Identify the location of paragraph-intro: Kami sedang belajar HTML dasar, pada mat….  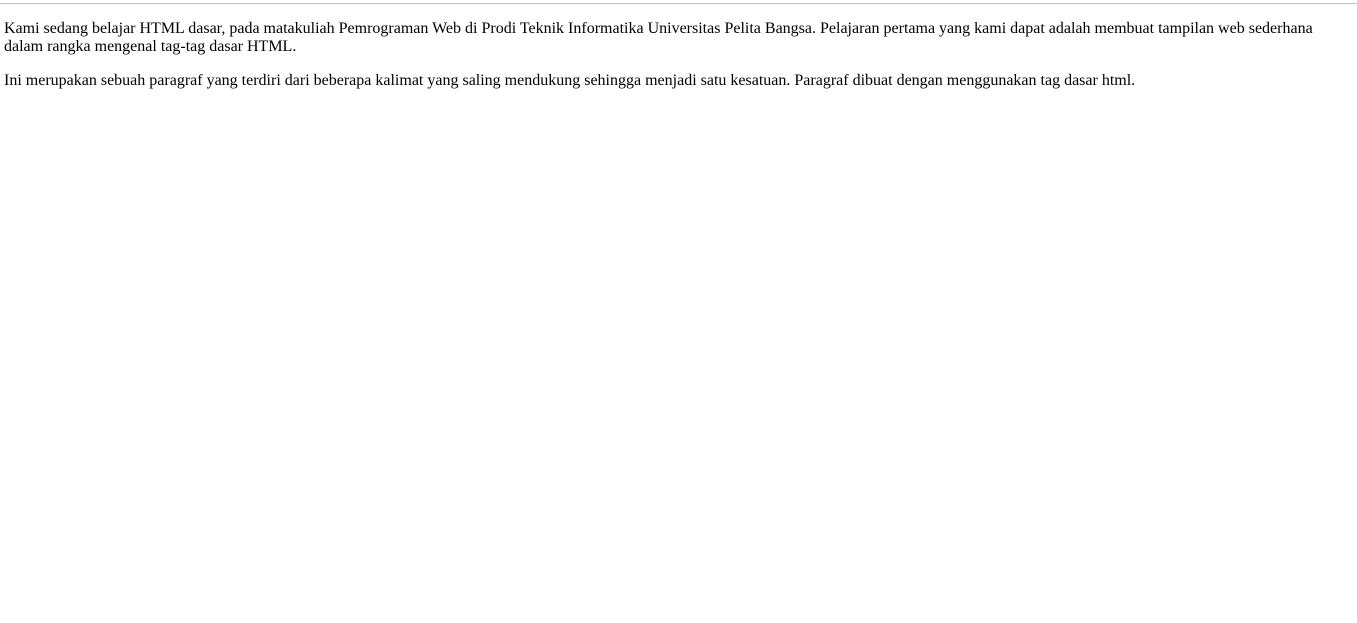
(658, 37).